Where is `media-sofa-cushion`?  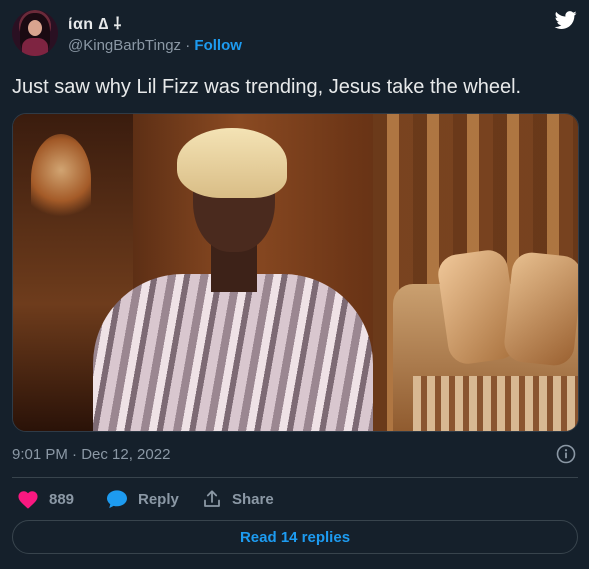 media-sofa-cushion is located at coordinates (495, 403).